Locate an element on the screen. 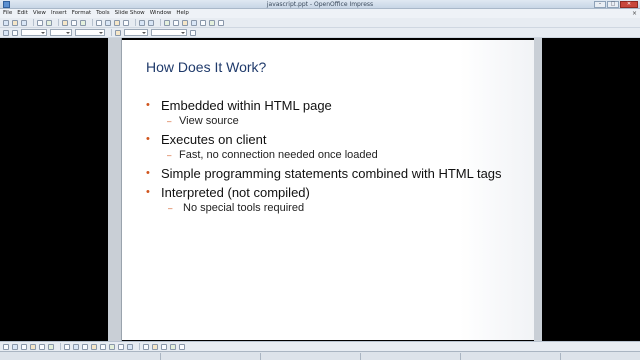  shadow-icon is located at coordinates (193, 32).